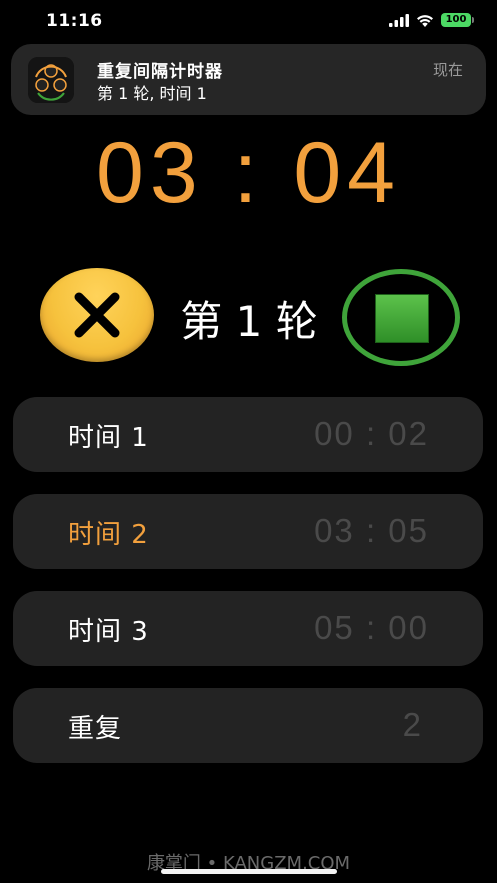  I want to click on wifi-icon, so click(425, 20).